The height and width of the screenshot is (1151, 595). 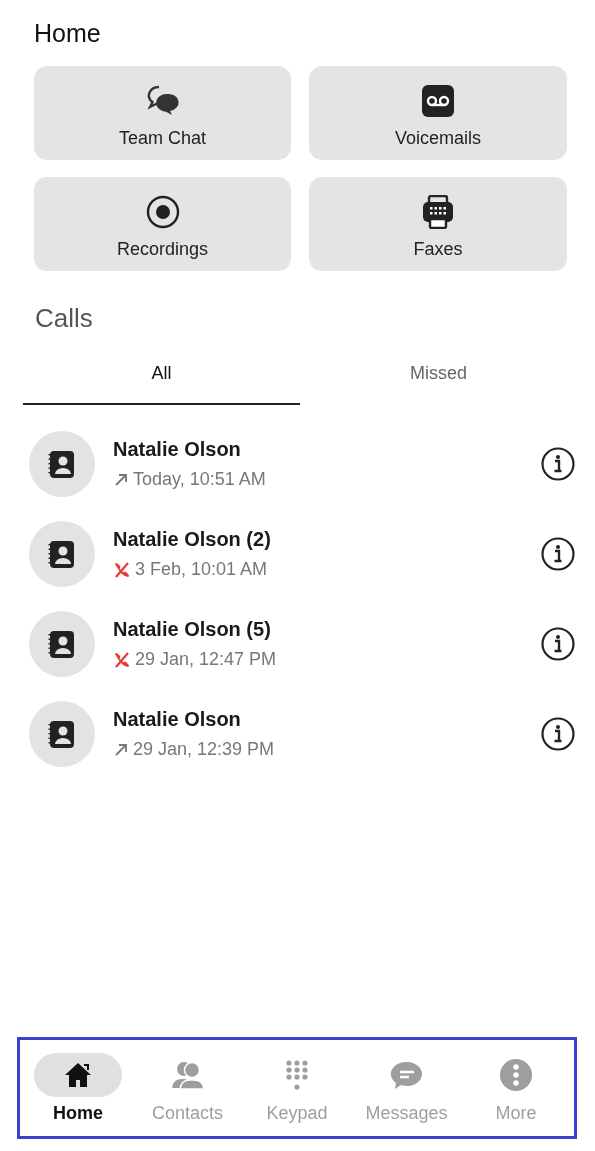 What do you see at coordinates (161, 380) in the screenshot?
I see `tab: All` at bounding box center [161, 380].